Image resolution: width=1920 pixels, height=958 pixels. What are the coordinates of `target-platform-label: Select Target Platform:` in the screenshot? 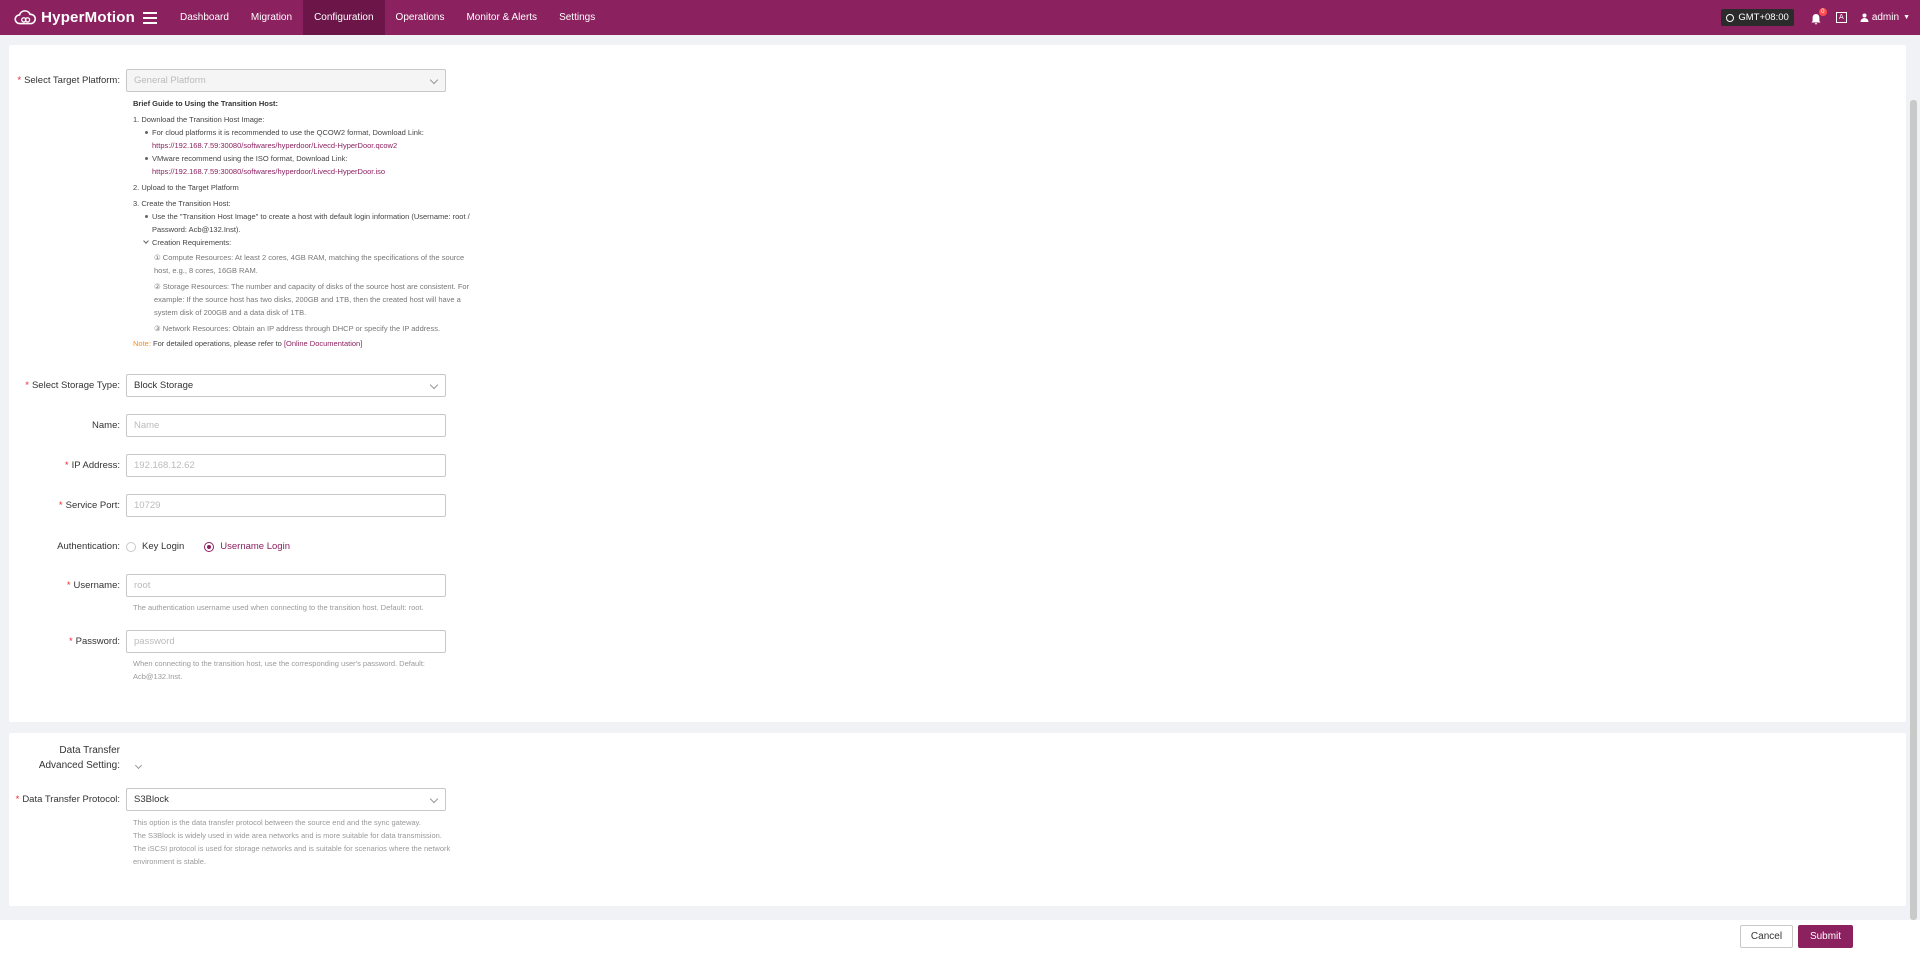 It's located at (72, 80).